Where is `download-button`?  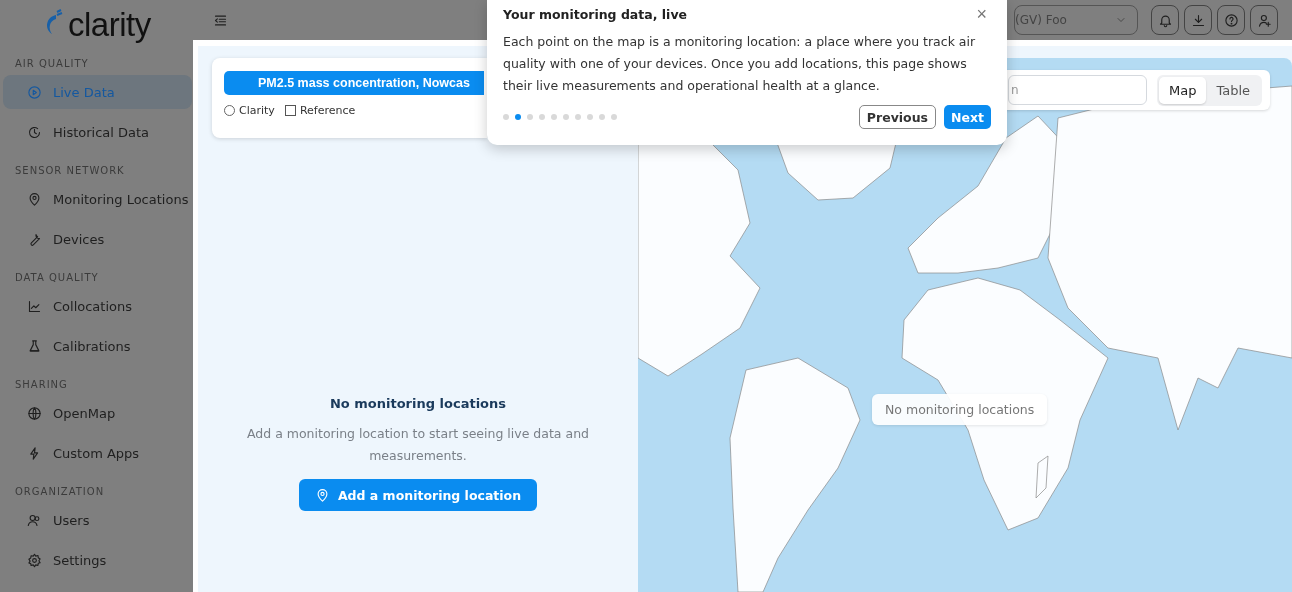
download-button is located at coordinates (1198, 20).